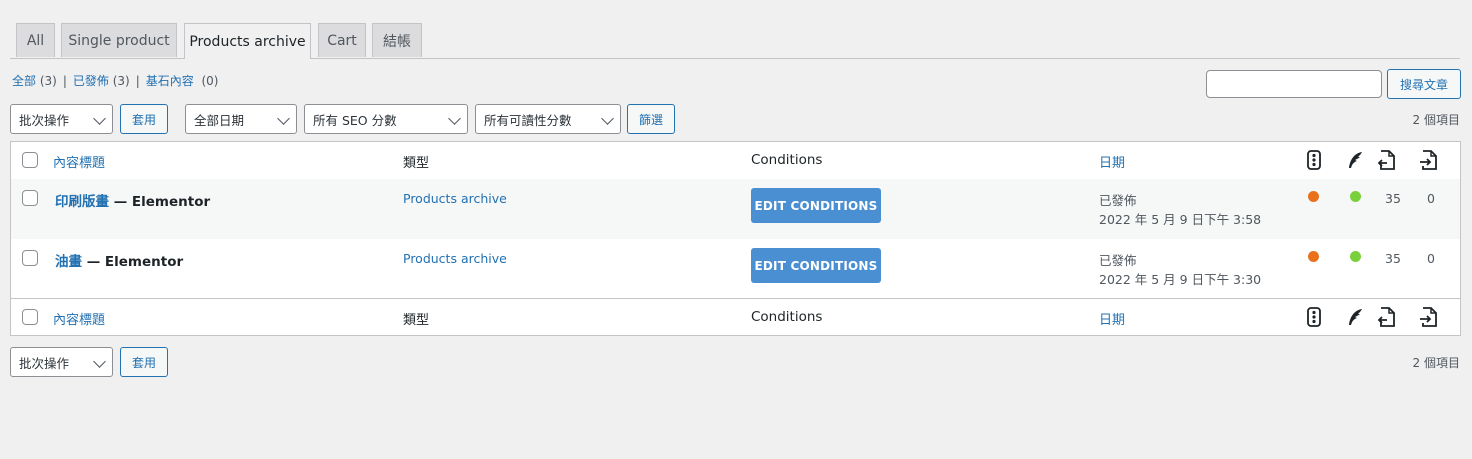 Image resolution: width=1472 pixels, height=459 pixels. What do you see at coordinates (342, 40) in the screenshot?
I see `tab-cart: Cart` at bounding box center [342, 40].